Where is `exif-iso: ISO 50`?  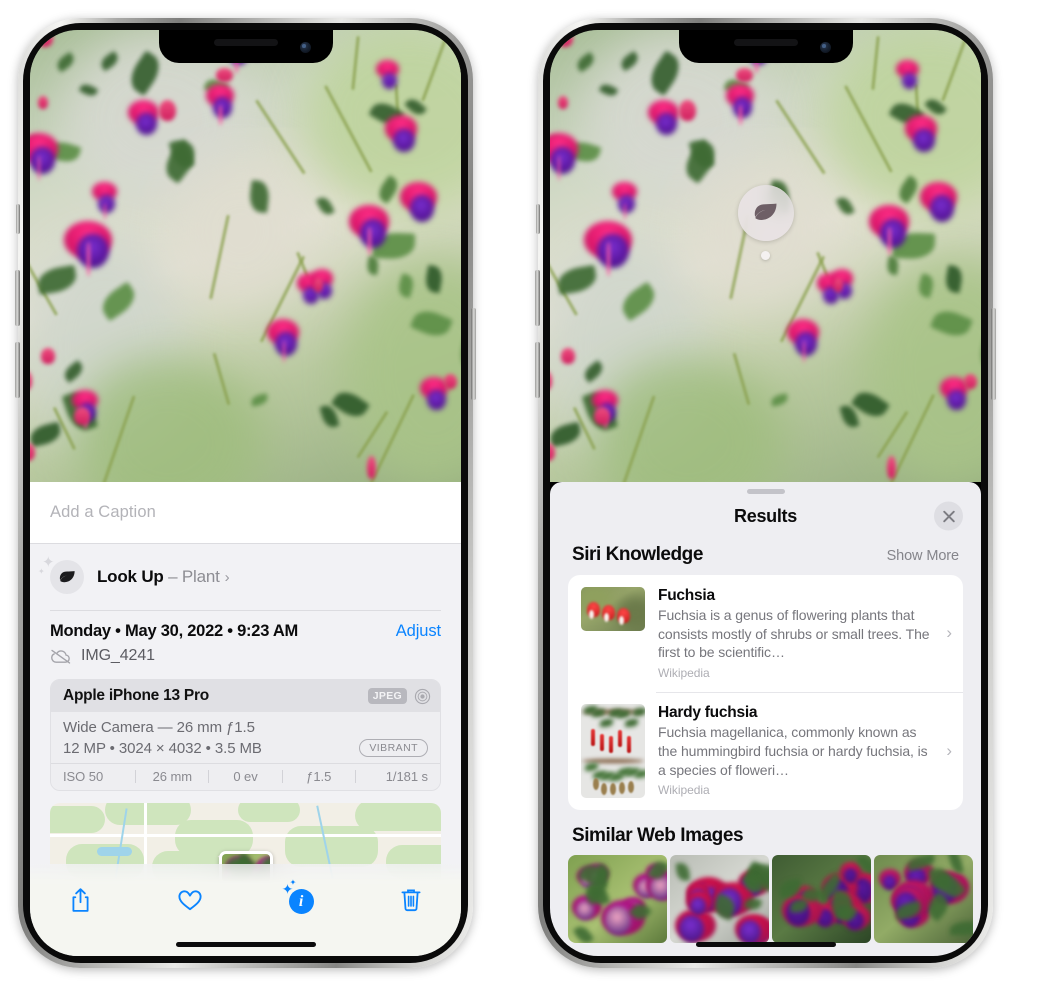
exif-iso: ISO 50 is located at coordinates (83, 776).